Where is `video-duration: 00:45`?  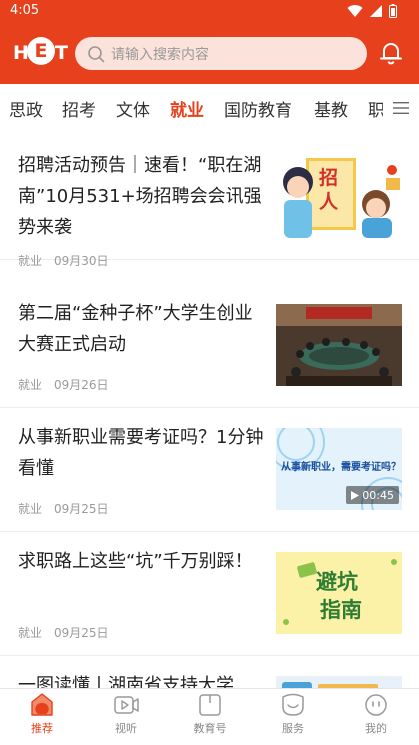 video-duration: 00:45 is located at coordinates (372, 495).